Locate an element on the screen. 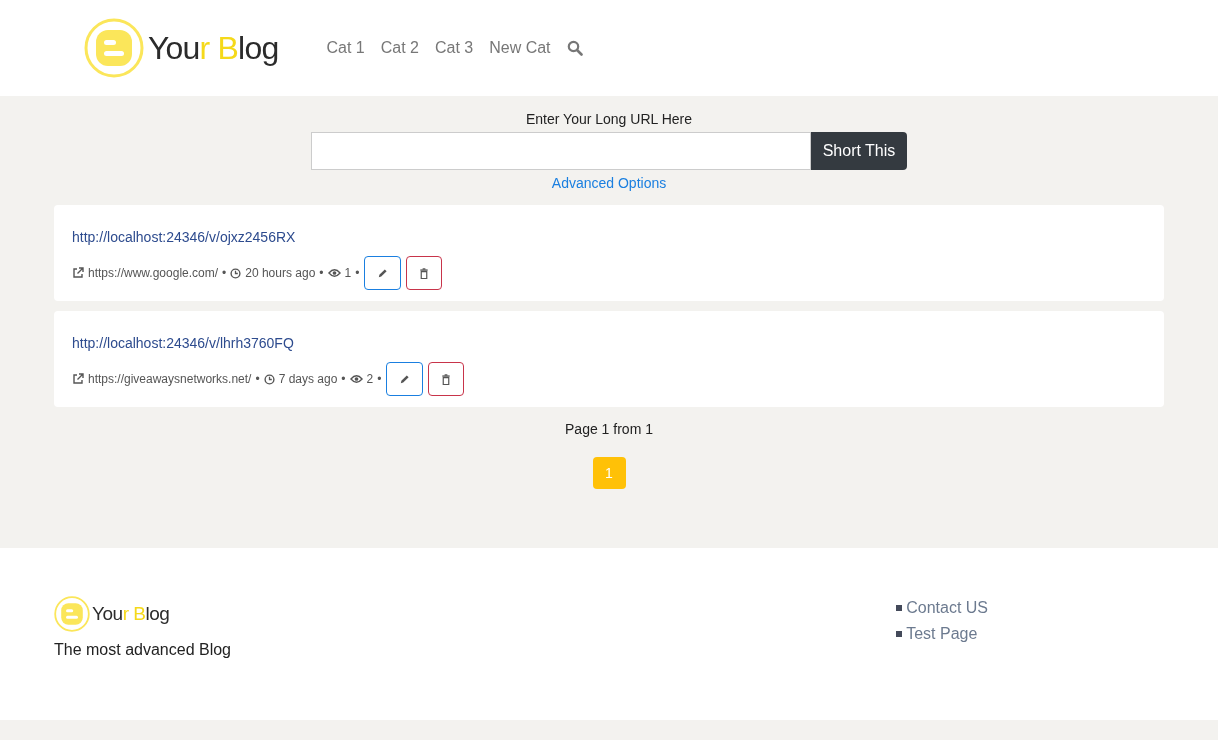 This screenshot has width=1218, height=740. nav-link: Cat 1 is located at coordinates (345, 48).